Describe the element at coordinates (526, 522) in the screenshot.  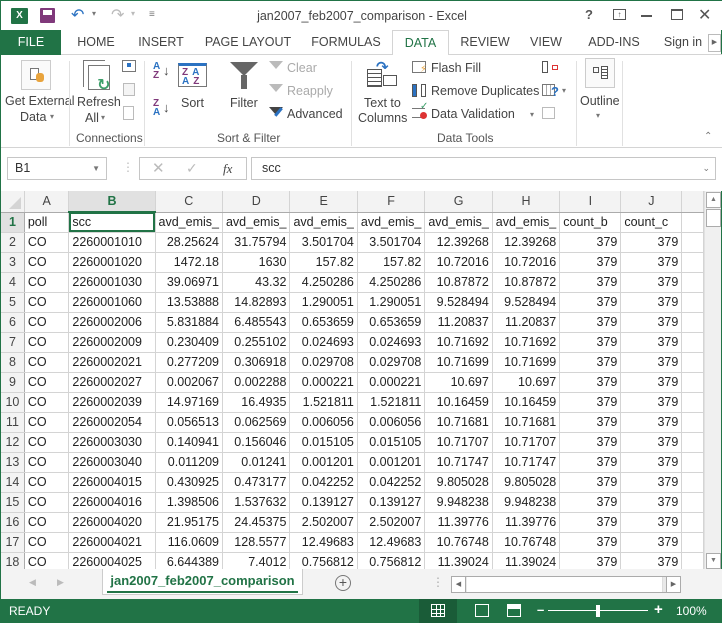
I see `cell-h16: 11.39776` at that location.